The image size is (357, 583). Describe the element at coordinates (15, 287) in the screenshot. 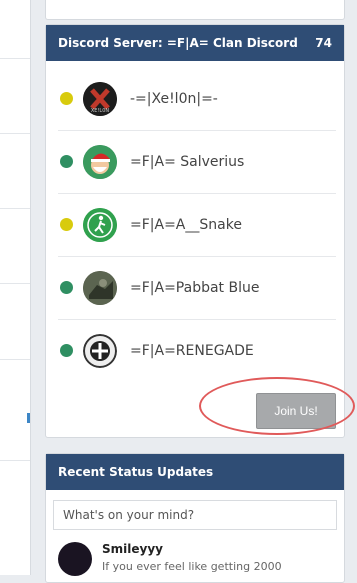

I see `main-content-edge` at that location.